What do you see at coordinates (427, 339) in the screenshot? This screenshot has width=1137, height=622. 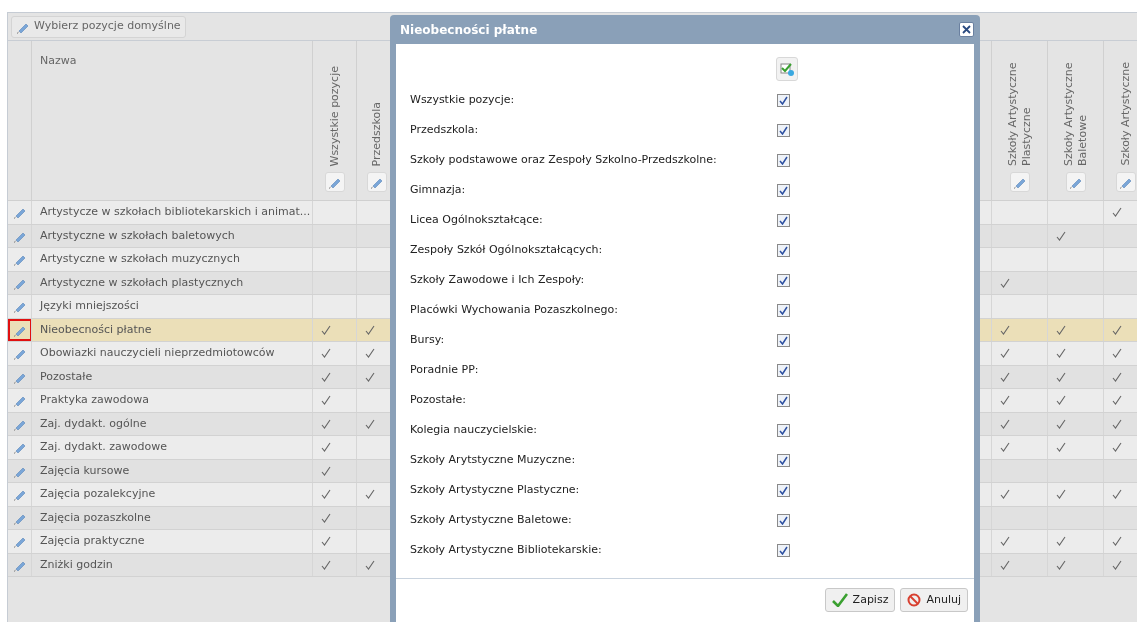 I see `field-label: Bursy:` at bounding box center [427, 339].